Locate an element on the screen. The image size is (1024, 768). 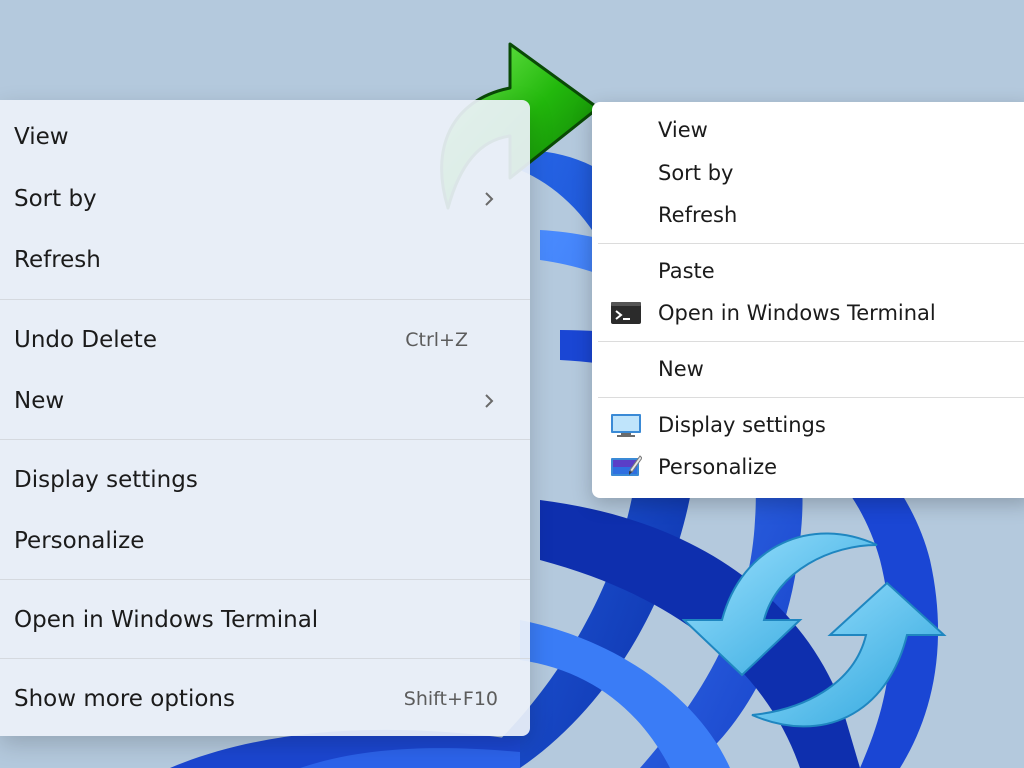
menu-item-label: Undo Delete is located at coordinates (85, 340).